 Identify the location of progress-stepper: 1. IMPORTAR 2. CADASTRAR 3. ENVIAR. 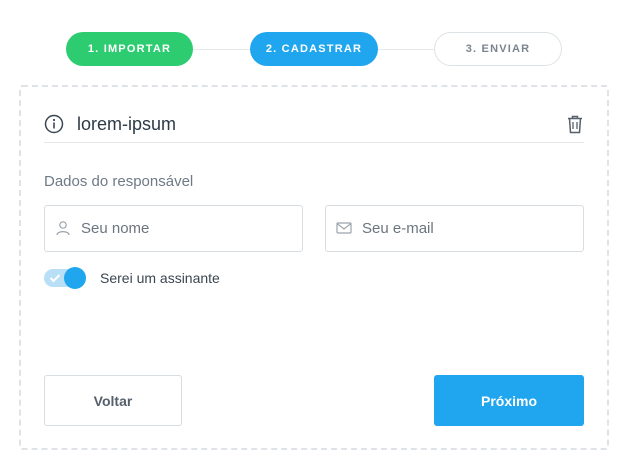
(321, 50).